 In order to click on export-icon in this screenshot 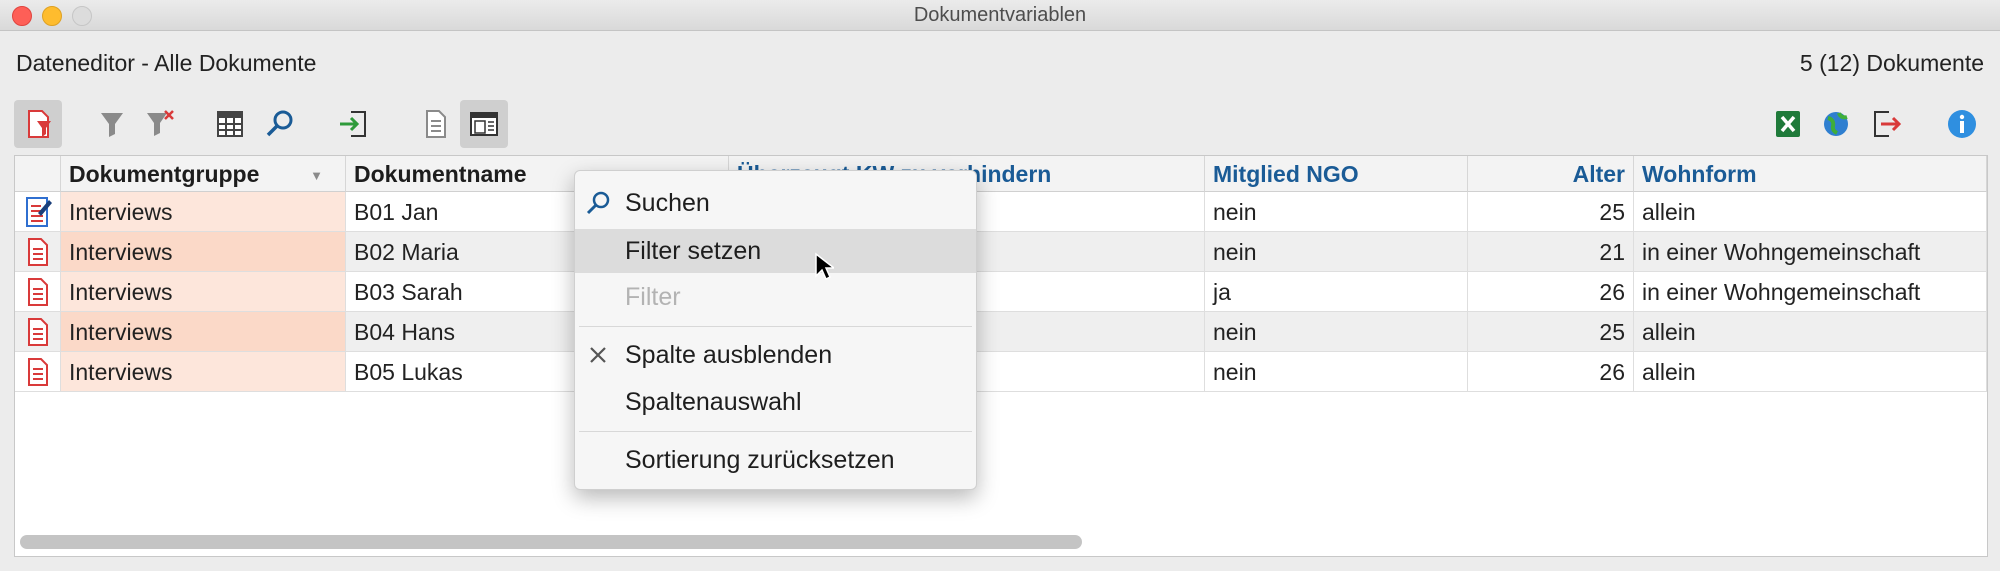, I will do `click(1888, 124)`.